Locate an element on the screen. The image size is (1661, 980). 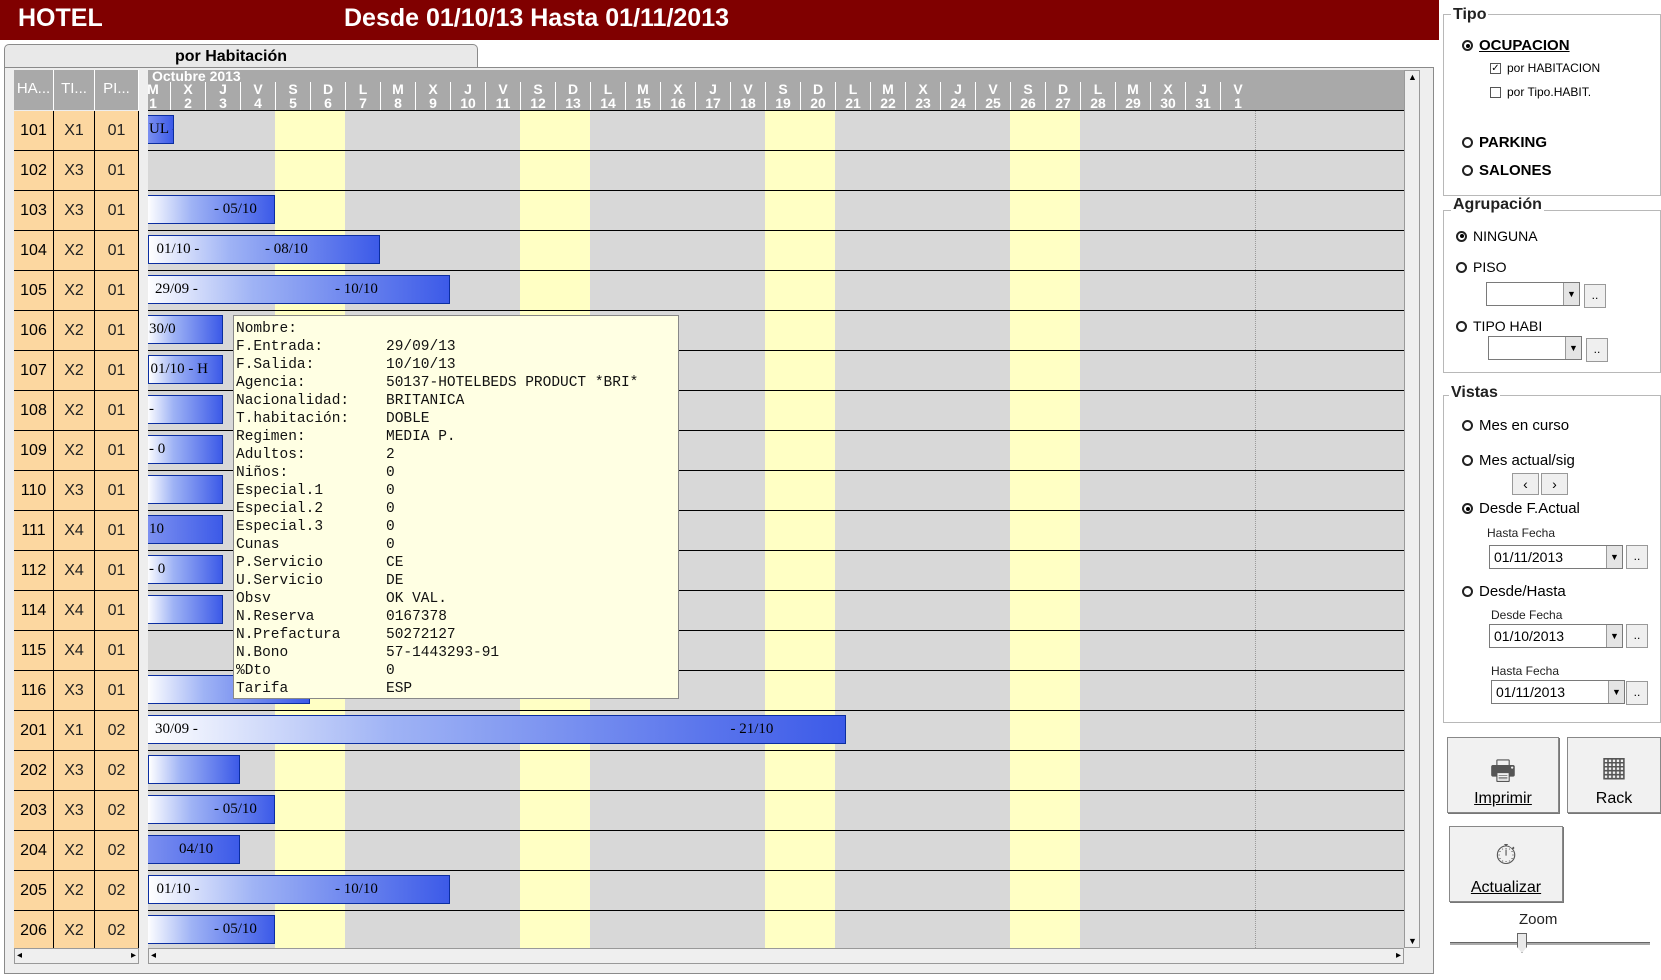
hasta-fecha-browse-button: .. is located at coordinates (1637, 557).